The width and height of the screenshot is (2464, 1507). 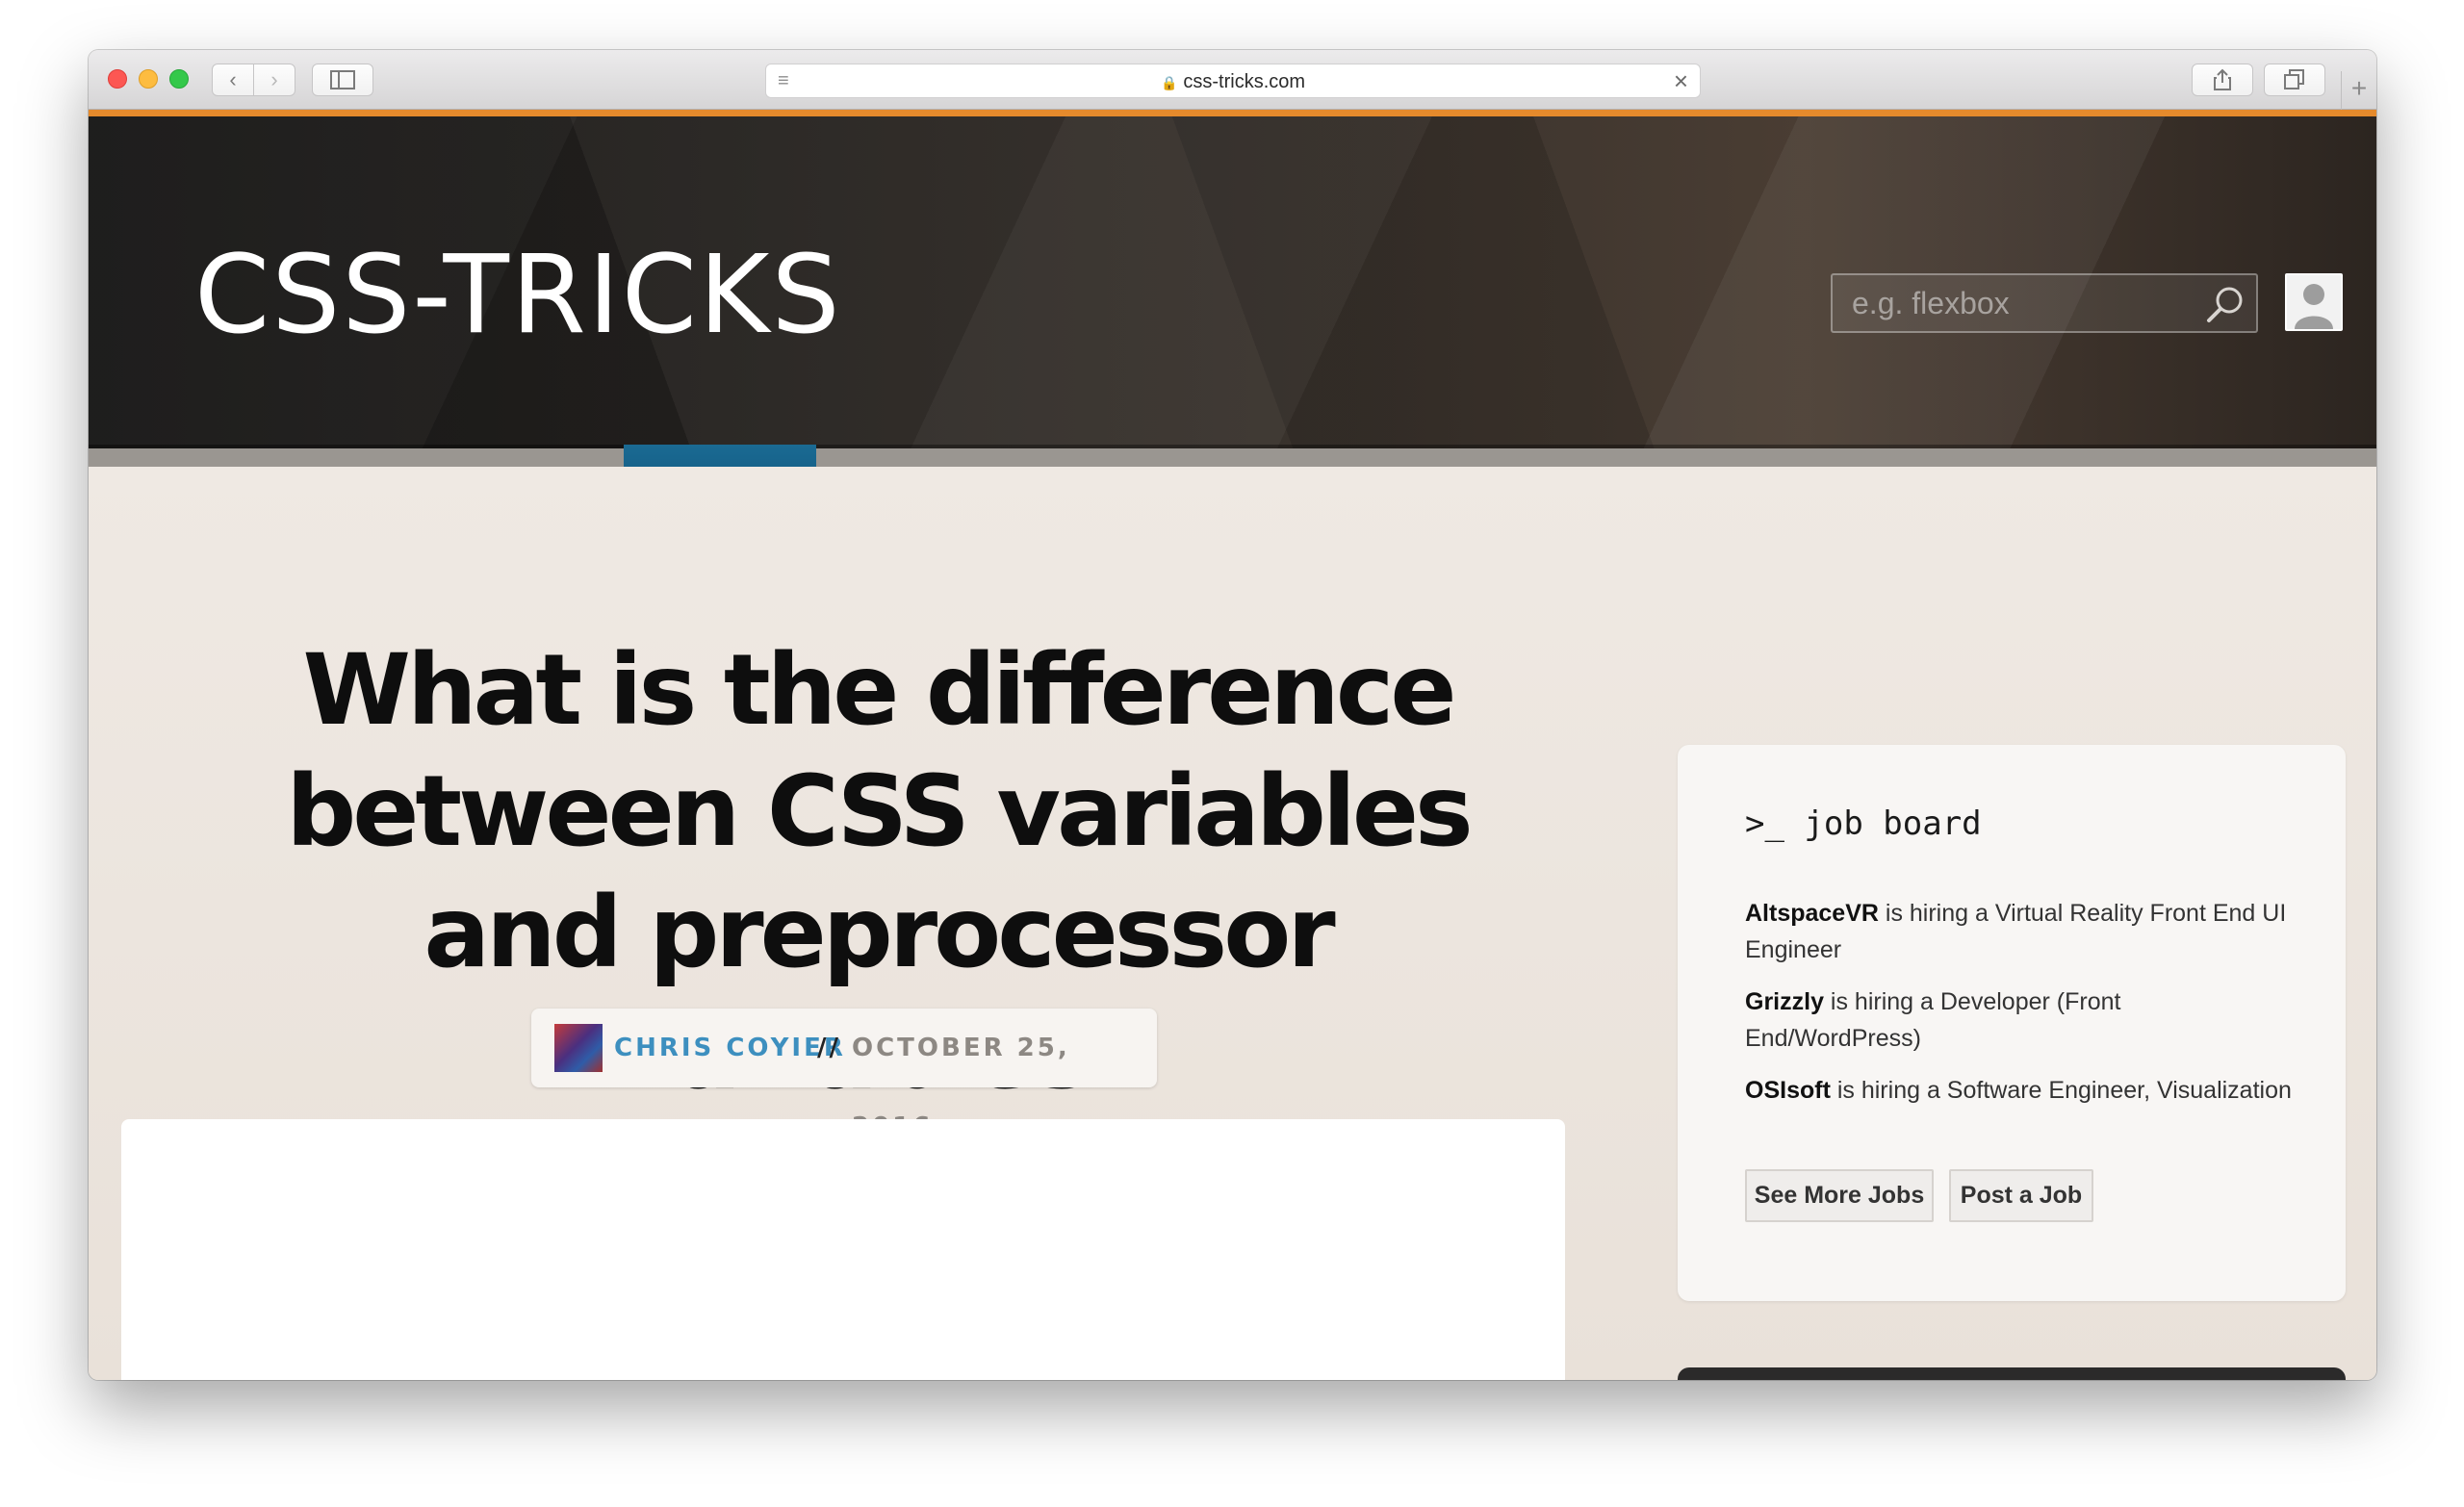 What do you see at coordinates (843, 1249) in the screenshot?
I see `article-body-card` at bounding box center [843, 1249].